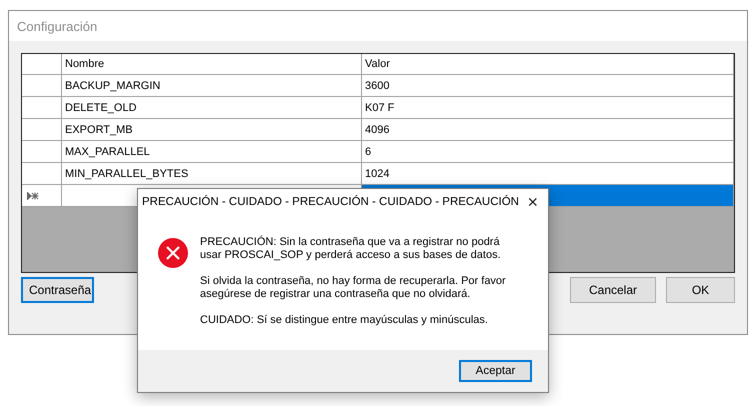 The image size is (755, 406). What do you see at coordinates (378, 26) in the screenshot?
I see `window-title: Configuración` at bounding box center [378, 26].